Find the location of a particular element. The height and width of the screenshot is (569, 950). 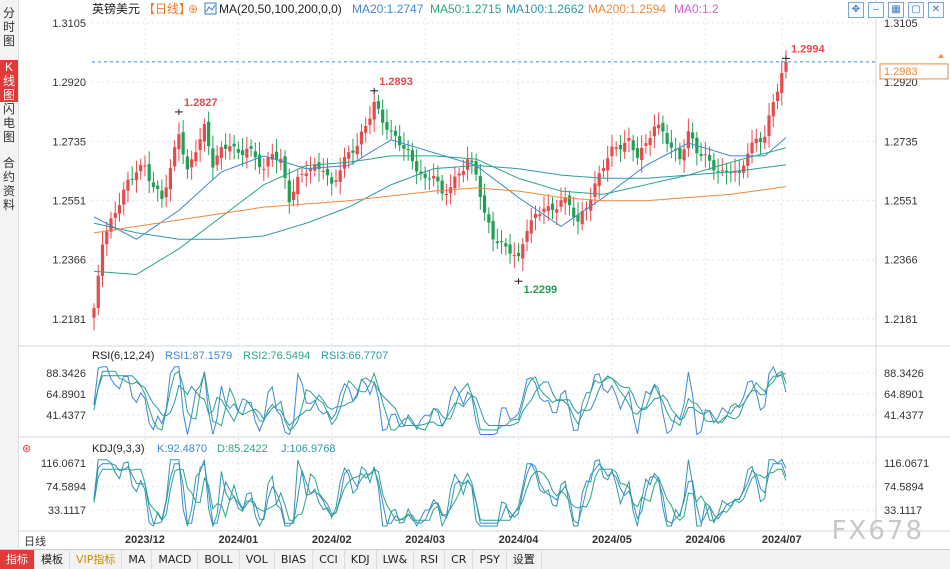

rsi-ytick-left-0: 88.3426 is located at coordinates (66, 374).